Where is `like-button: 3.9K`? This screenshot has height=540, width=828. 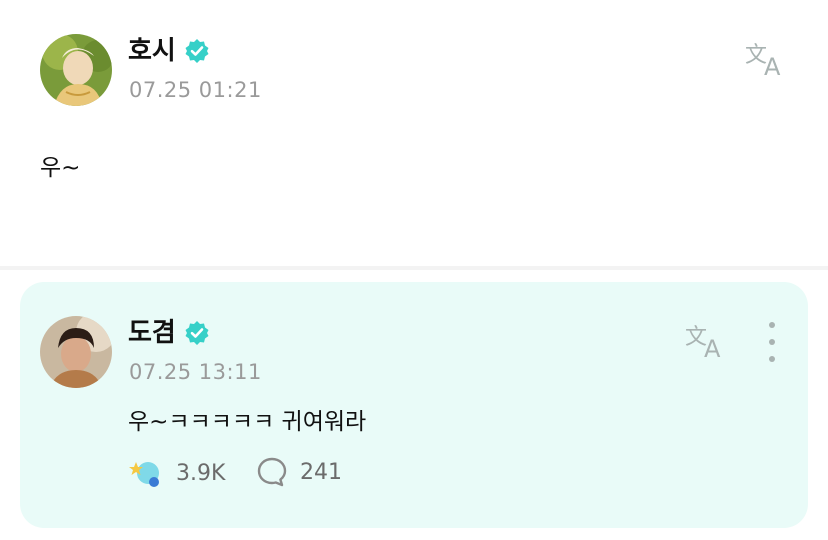 like-button: 3.9K is located at coordinates (176, 473).